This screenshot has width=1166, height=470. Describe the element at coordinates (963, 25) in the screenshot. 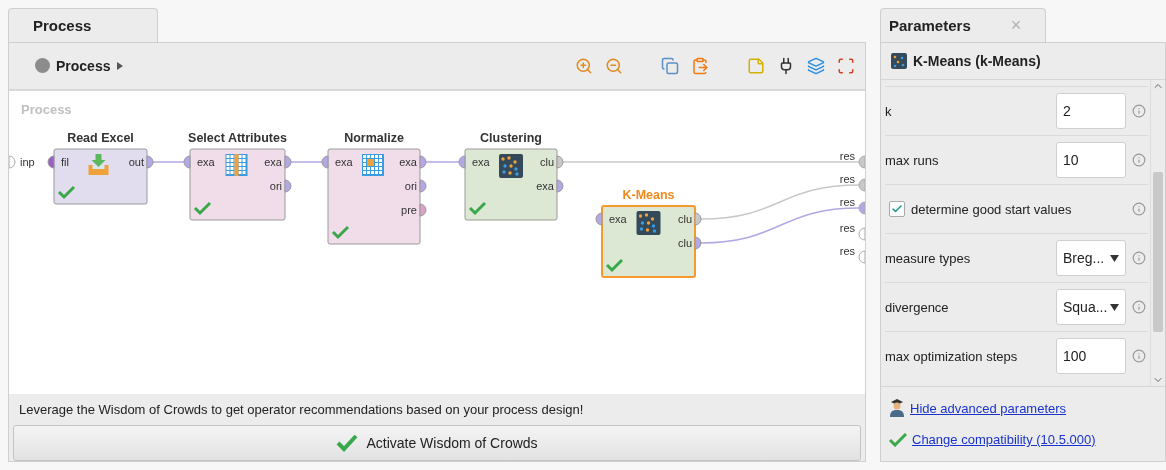

I see `parameters-tab: Parameters ×` at that location.